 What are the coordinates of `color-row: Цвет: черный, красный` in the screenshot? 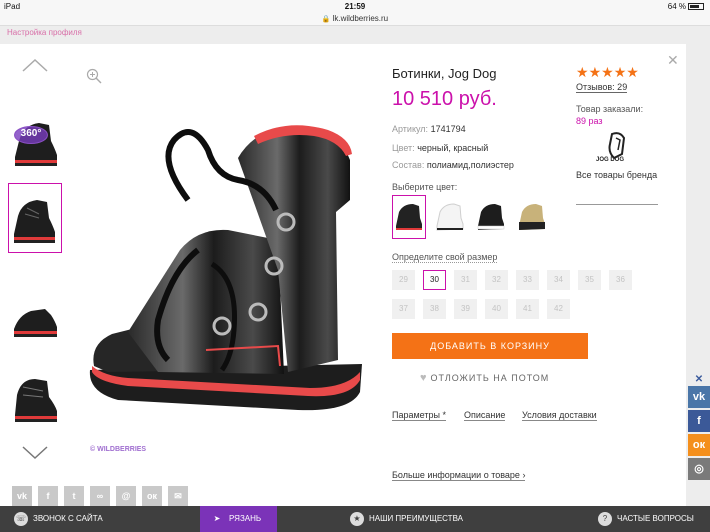 It's located at (440, 148).